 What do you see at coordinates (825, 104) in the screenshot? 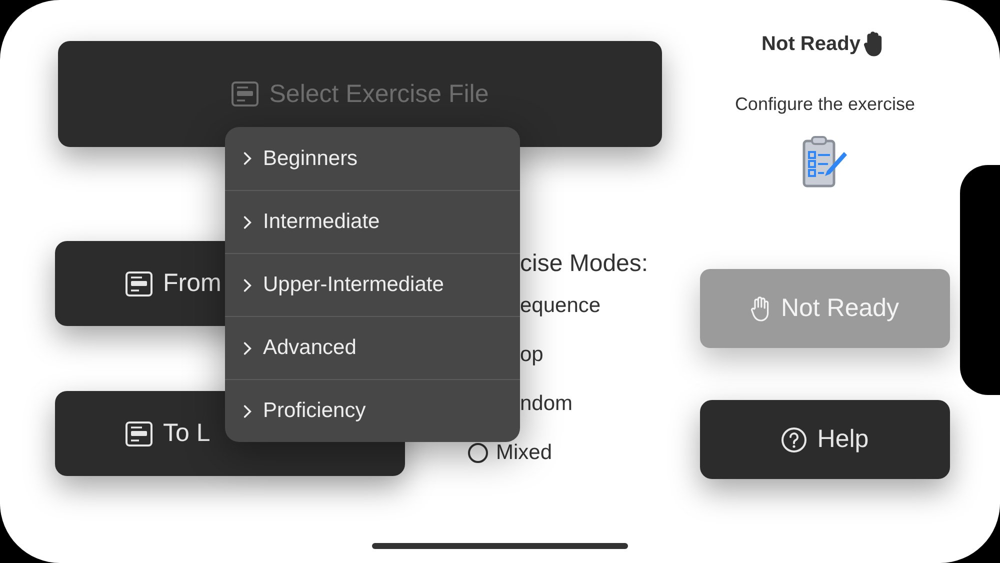
I see `status-message: Configure the exercise` at bounding box center [825, 104].